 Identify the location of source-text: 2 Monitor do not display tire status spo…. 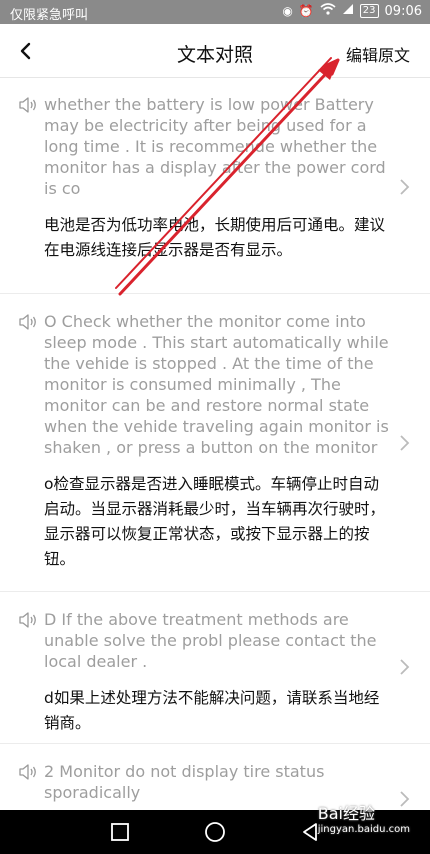
(184, 782).